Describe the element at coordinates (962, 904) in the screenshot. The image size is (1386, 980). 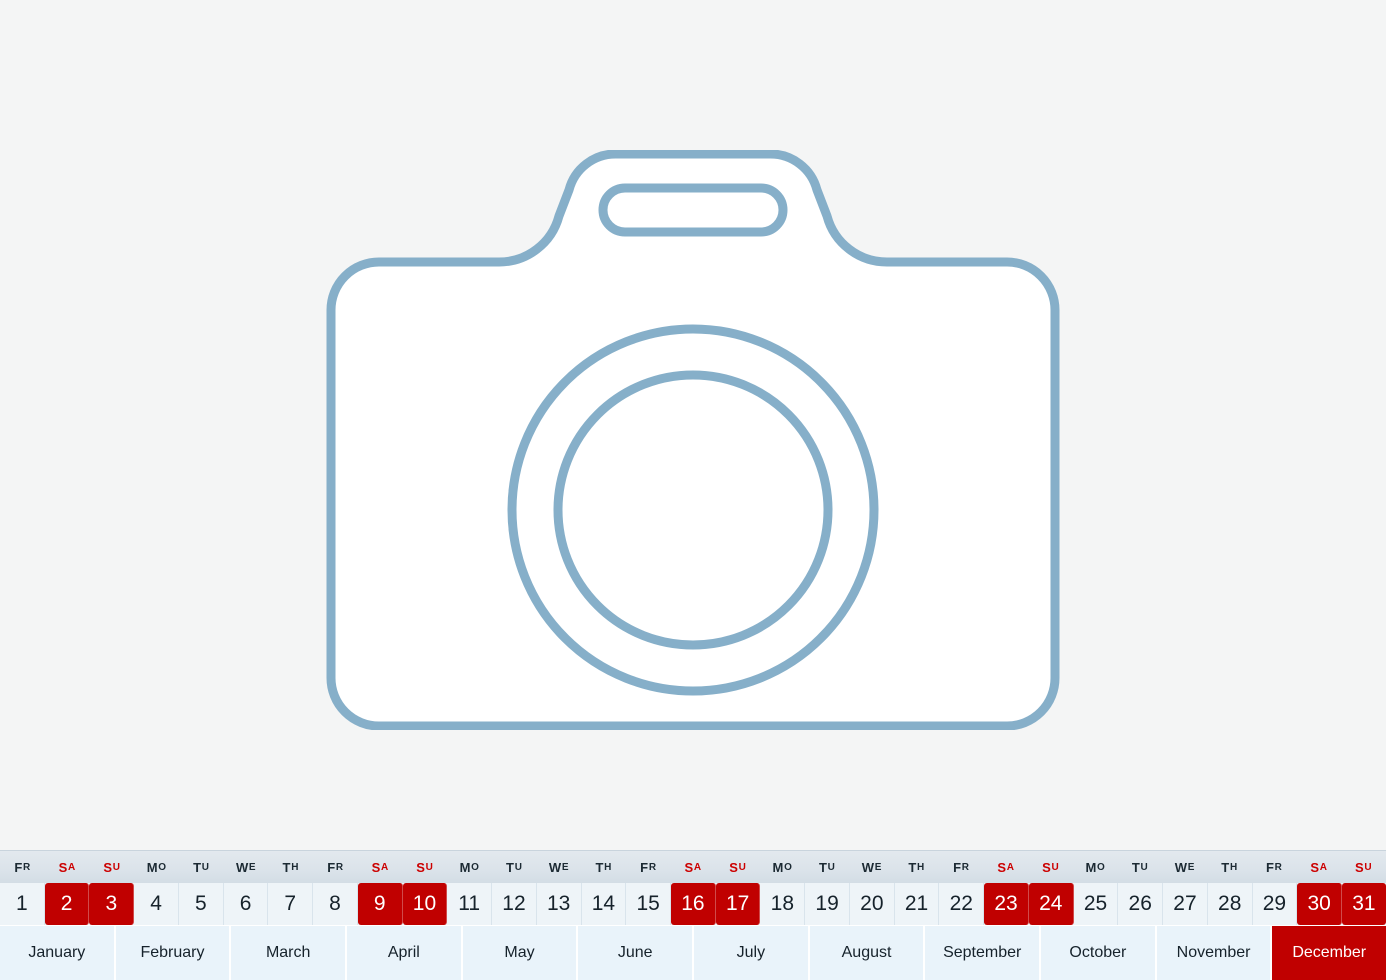
I see `day-cell: 22` at that location.